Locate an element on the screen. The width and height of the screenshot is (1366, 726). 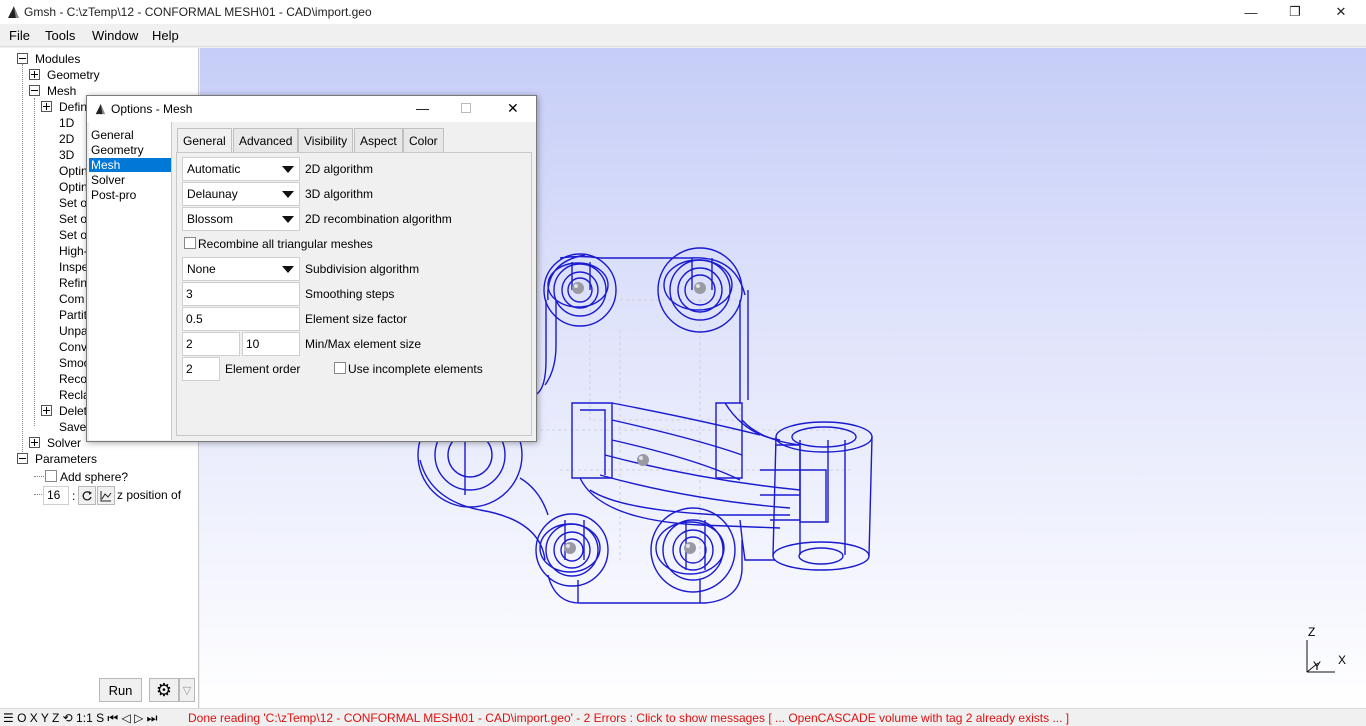
z-position-input: 16 is located at coordinates (56, 495).